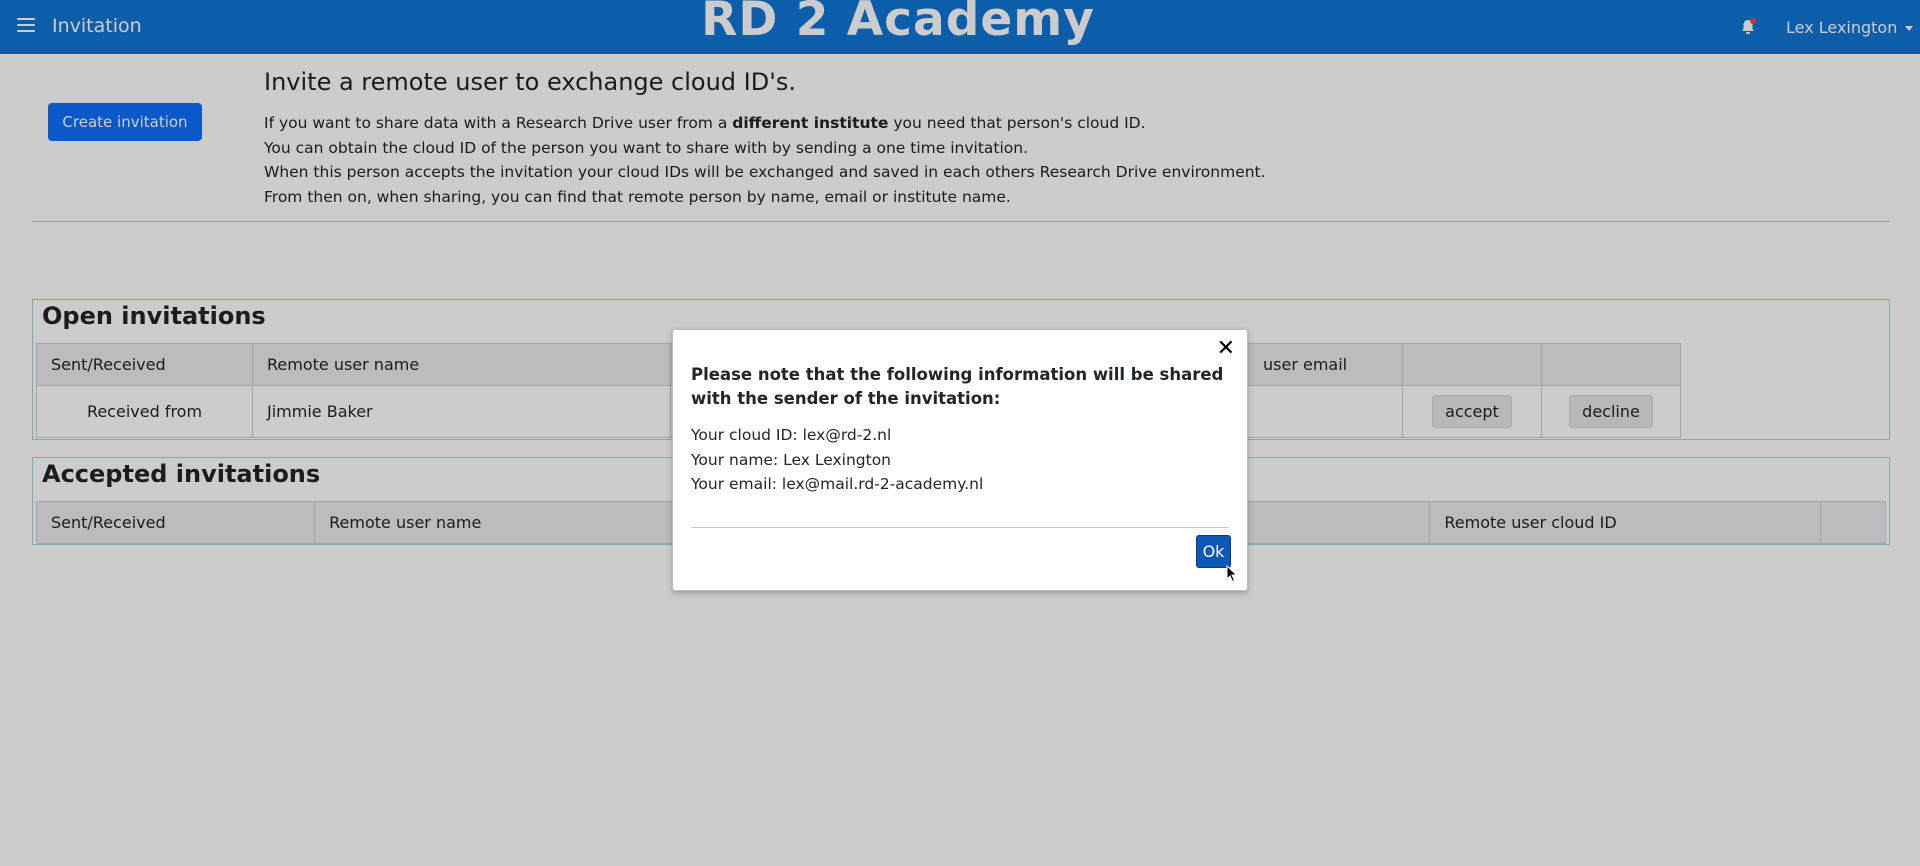  What do you see at coordinates (1909, 28) in the screenshot?
I see `caret-down-icon` at bounding box center [1909, 28].